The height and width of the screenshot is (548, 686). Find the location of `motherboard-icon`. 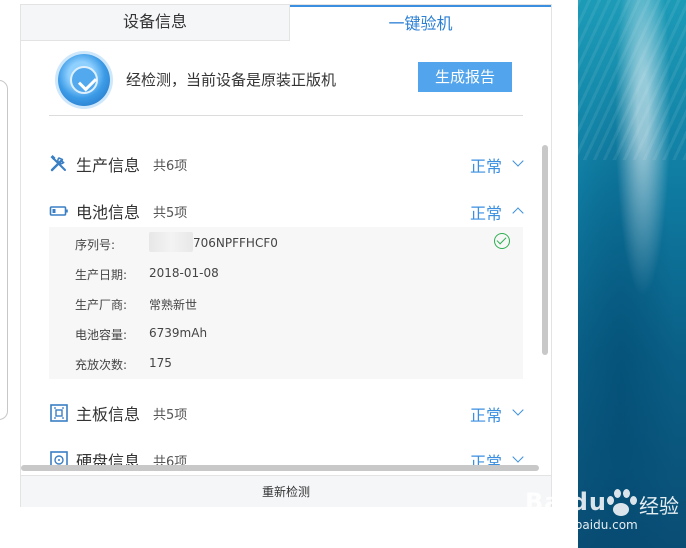

motherboard-icon is located at coordinates (59, 413).